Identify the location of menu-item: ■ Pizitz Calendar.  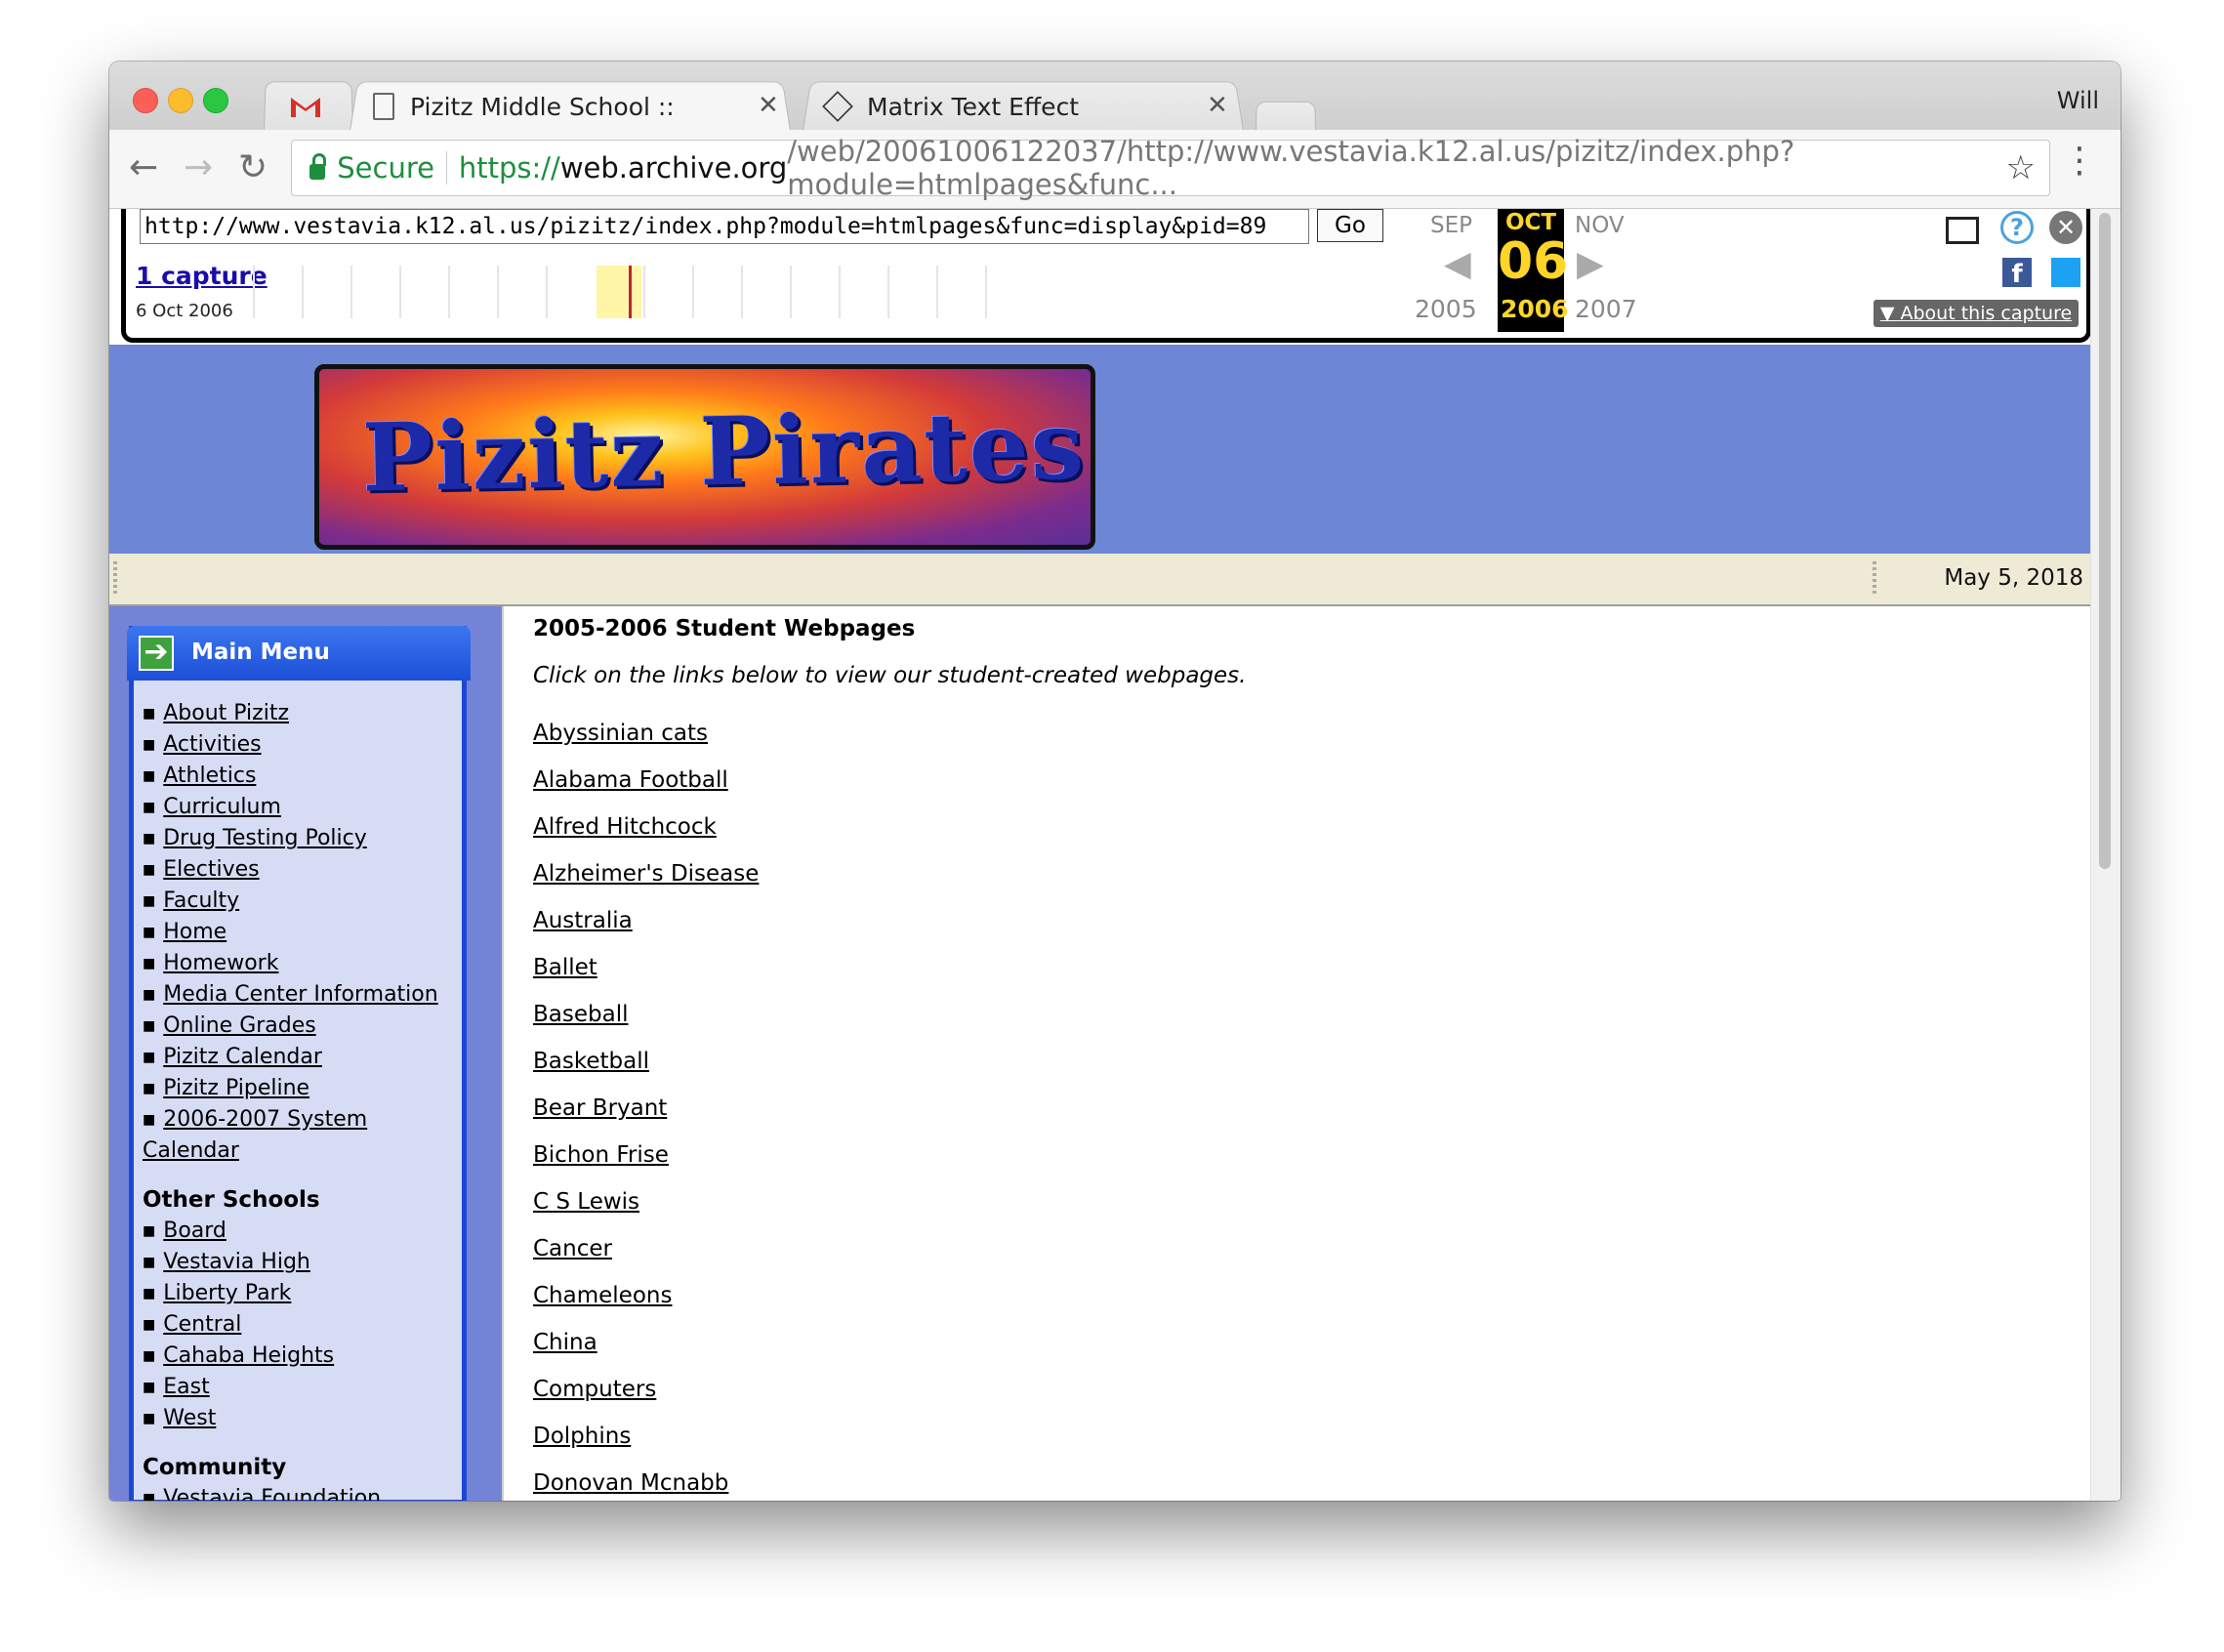
(299, 1057).